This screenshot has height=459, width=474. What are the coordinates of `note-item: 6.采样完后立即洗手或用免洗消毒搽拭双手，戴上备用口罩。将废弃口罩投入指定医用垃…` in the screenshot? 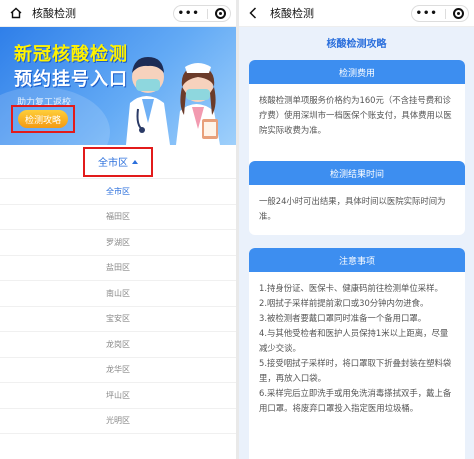 It's located at (355, 400).